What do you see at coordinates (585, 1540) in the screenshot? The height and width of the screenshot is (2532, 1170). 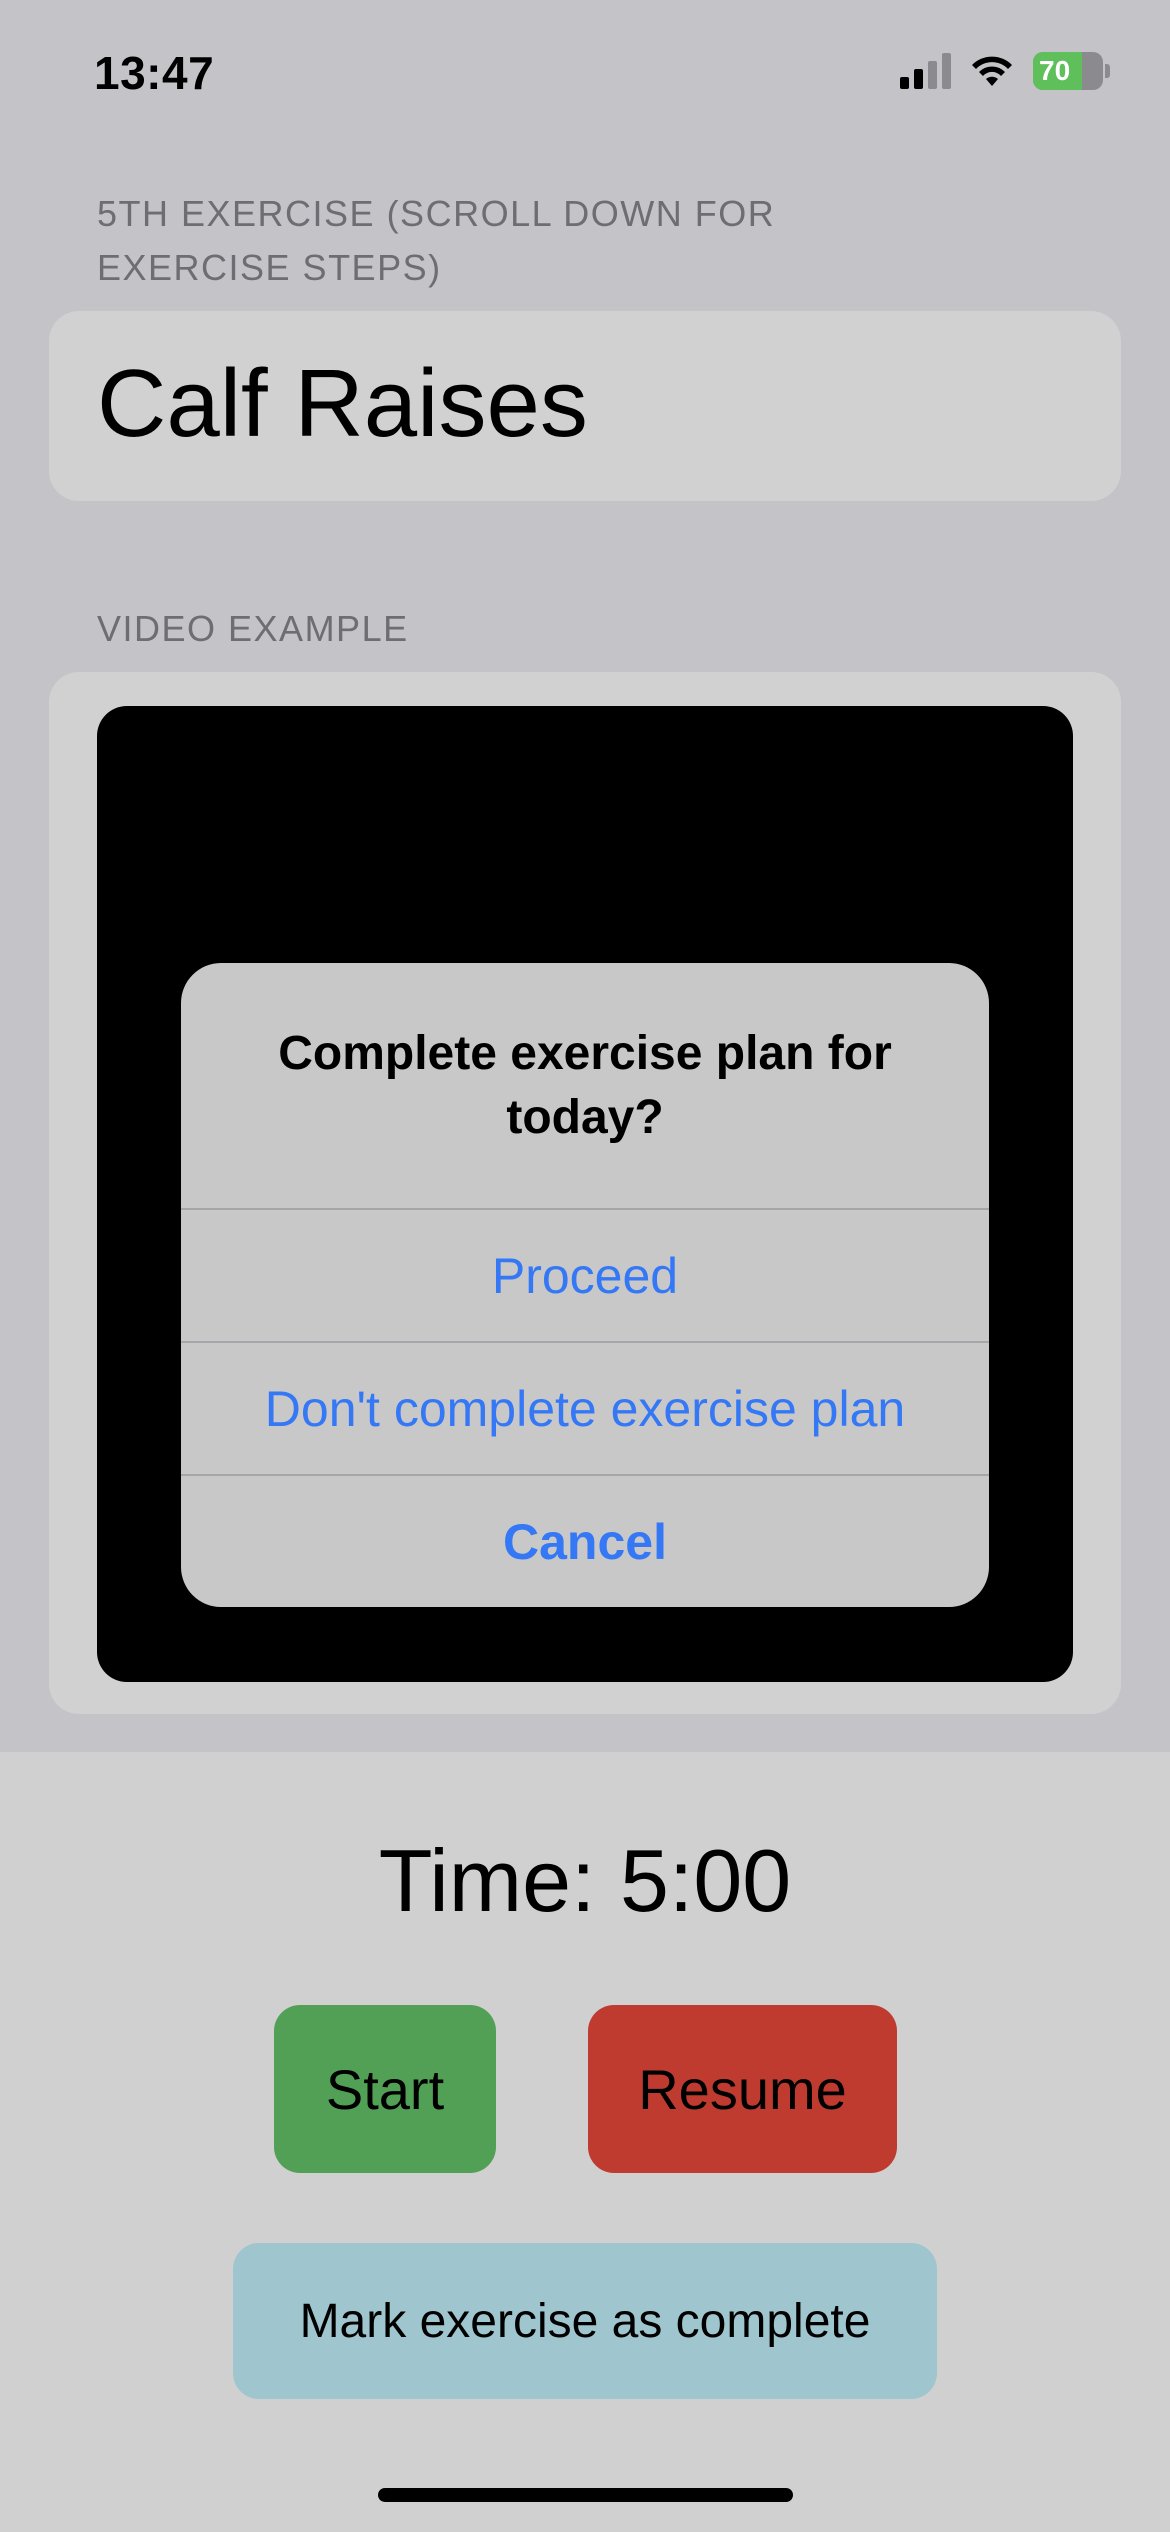 I see `alert-cancel-button: Cancel` at bounding box center [585, 1540].